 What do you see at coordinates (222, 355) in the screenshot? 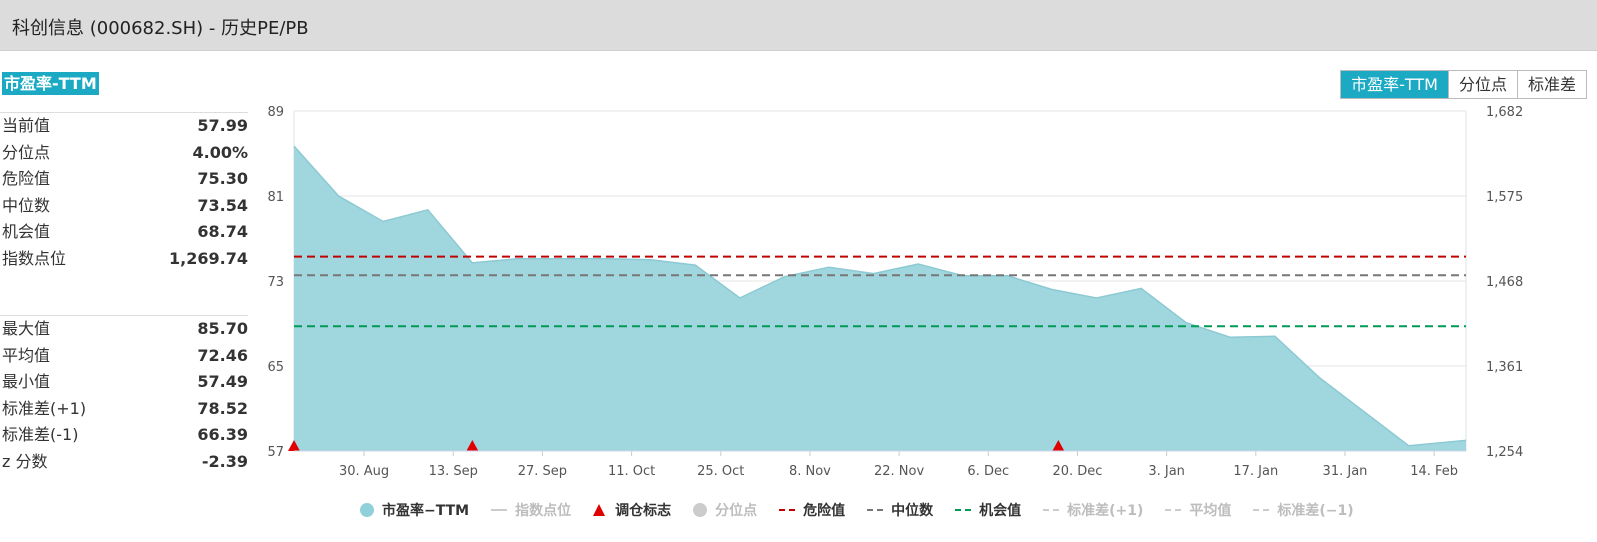
I see `stat-value: 72.46` at bounding box center [222, 355].